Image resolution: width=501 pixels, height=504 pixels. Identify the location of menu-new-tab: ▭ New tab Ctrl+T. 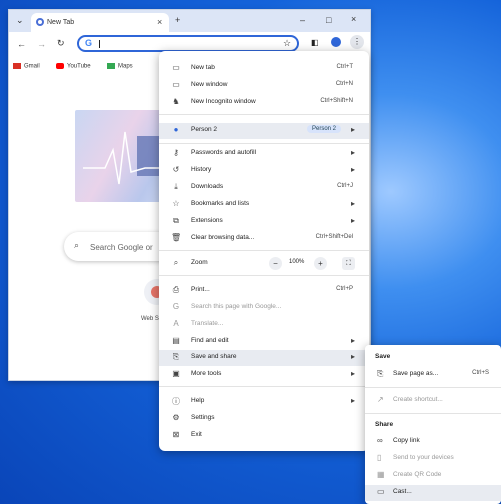
(264, 68).